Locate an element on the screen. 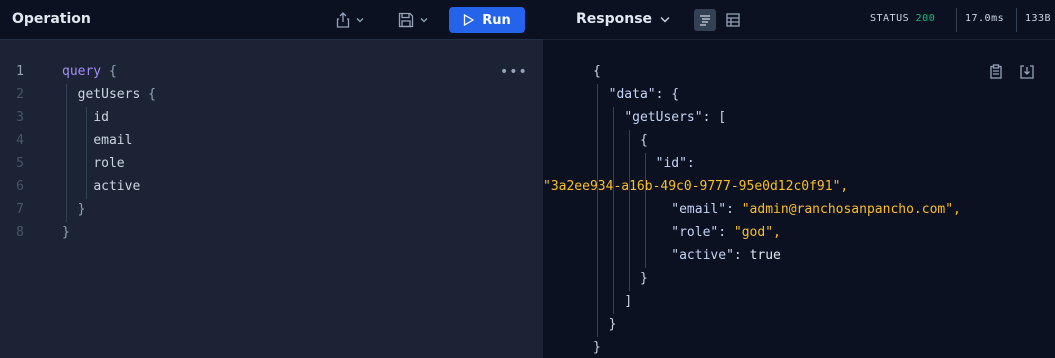  json-key-active: "active": is located at coordinates (710, 255).